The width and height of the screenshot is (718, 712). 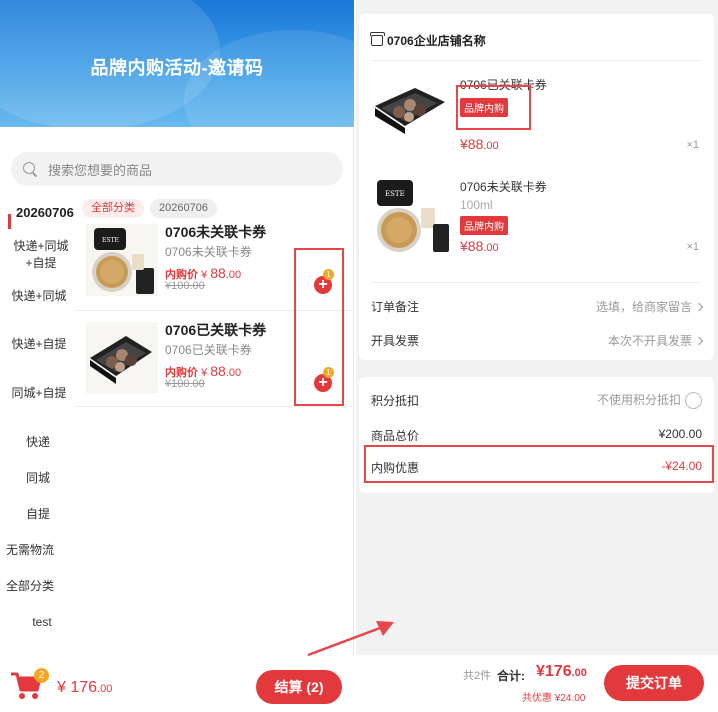 What do you see at coordinates (477, 676) in the screenshot?
I see `item-count: 共2件` at bounding box center [477, 676].